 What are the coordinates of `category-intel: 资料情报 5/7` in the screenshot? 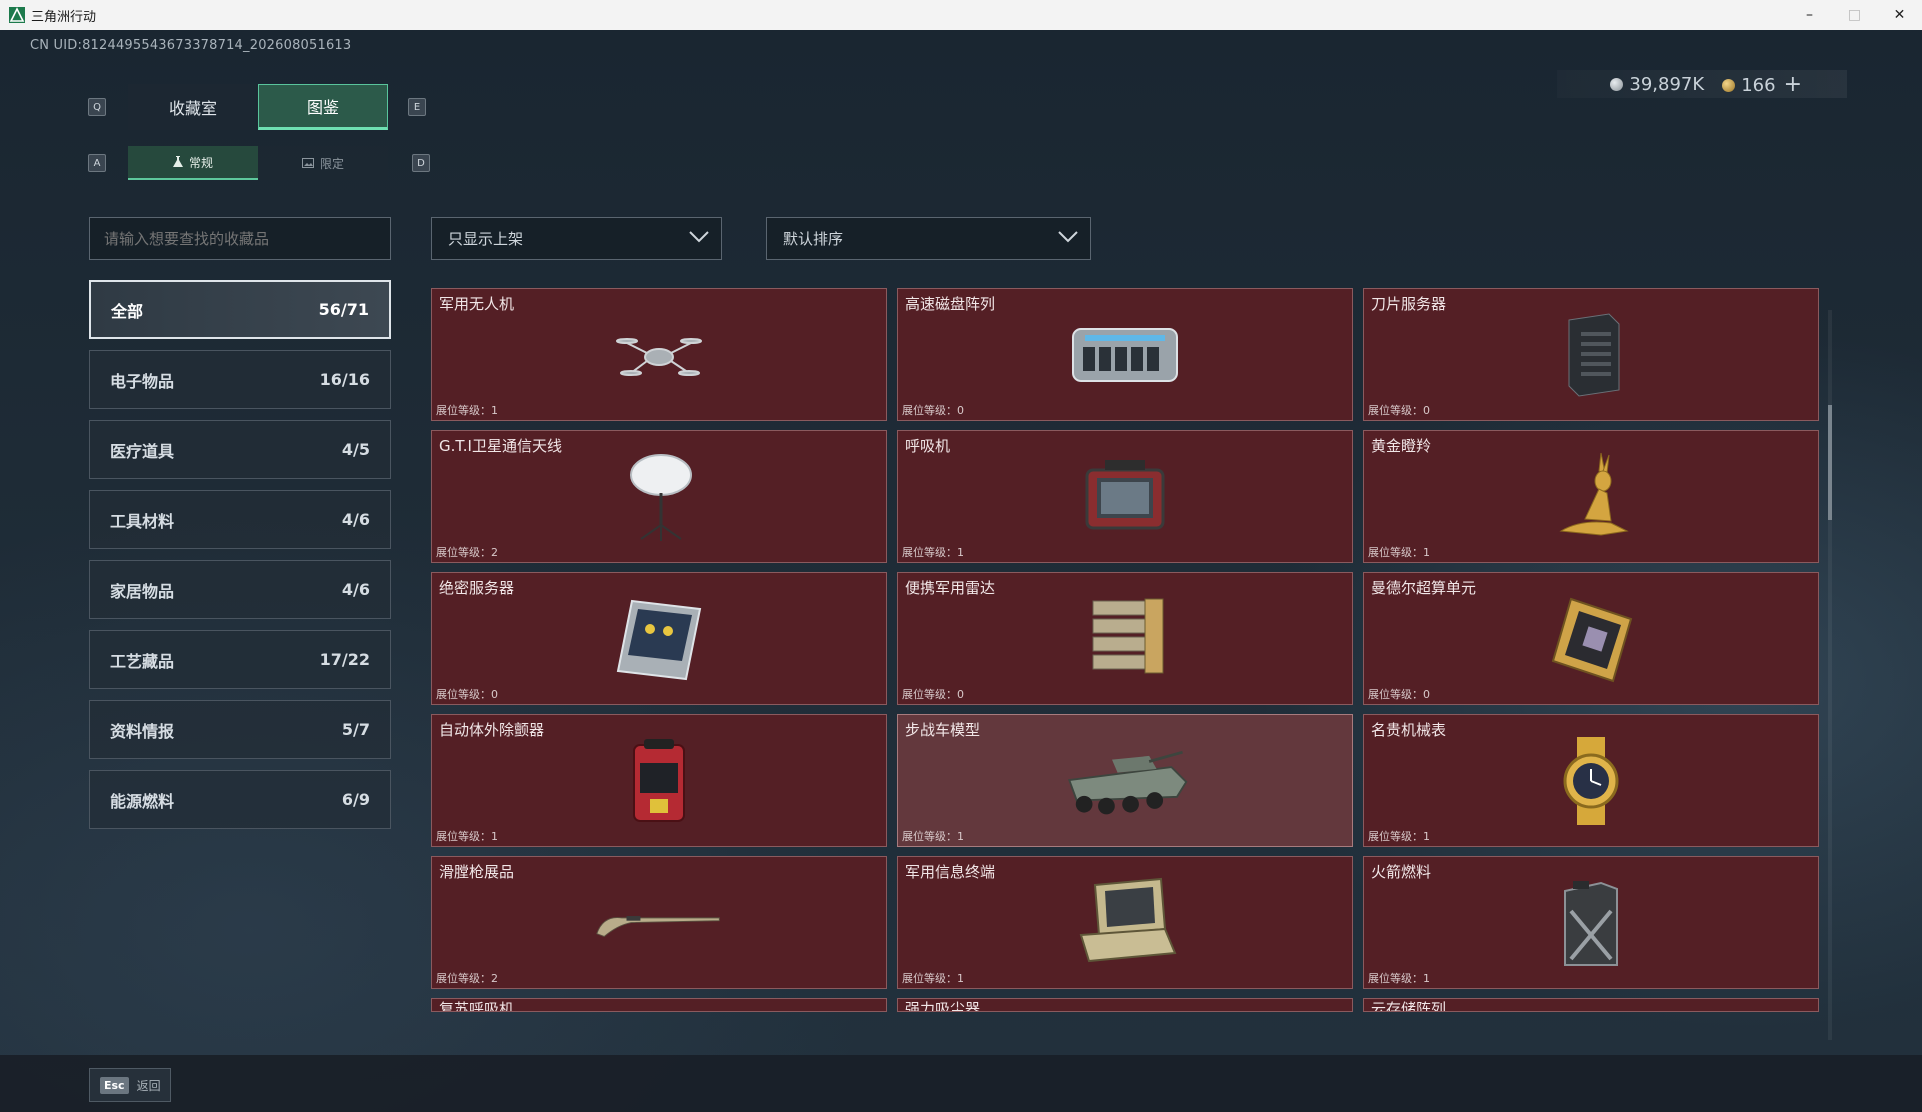 It's located at (240, 729).